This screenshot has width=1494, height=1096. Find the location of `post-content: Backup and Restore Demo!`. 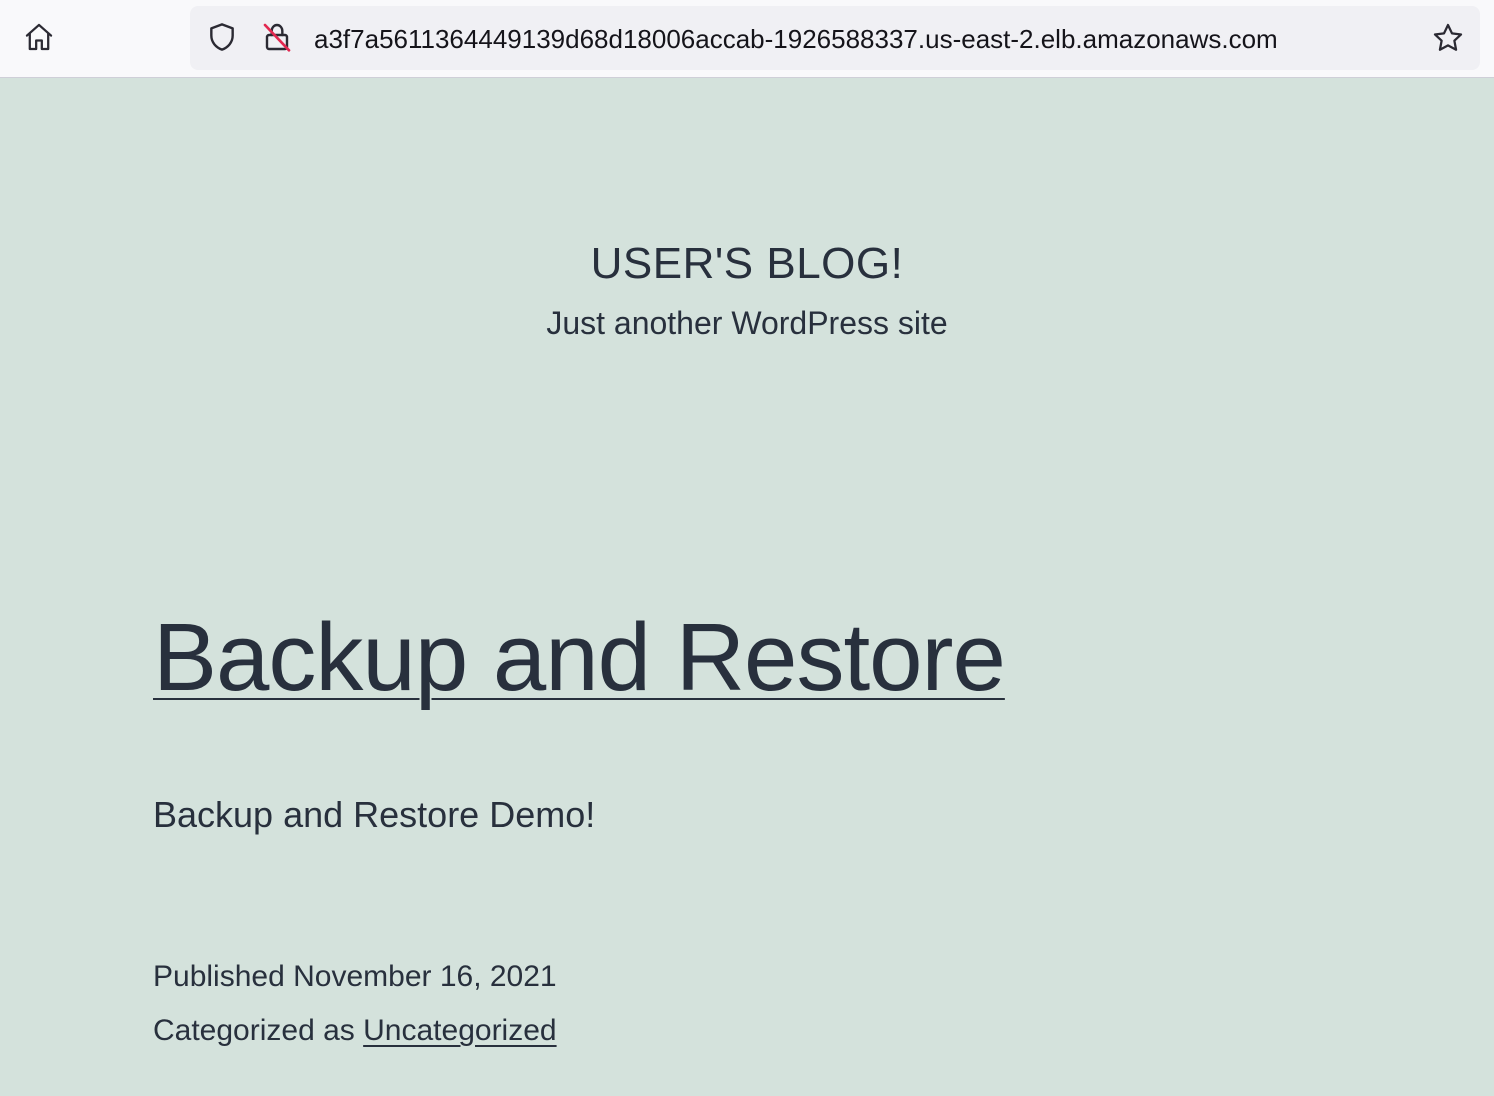

post-content: Backup and Restore Demo! is located at coordinates (374, 814).